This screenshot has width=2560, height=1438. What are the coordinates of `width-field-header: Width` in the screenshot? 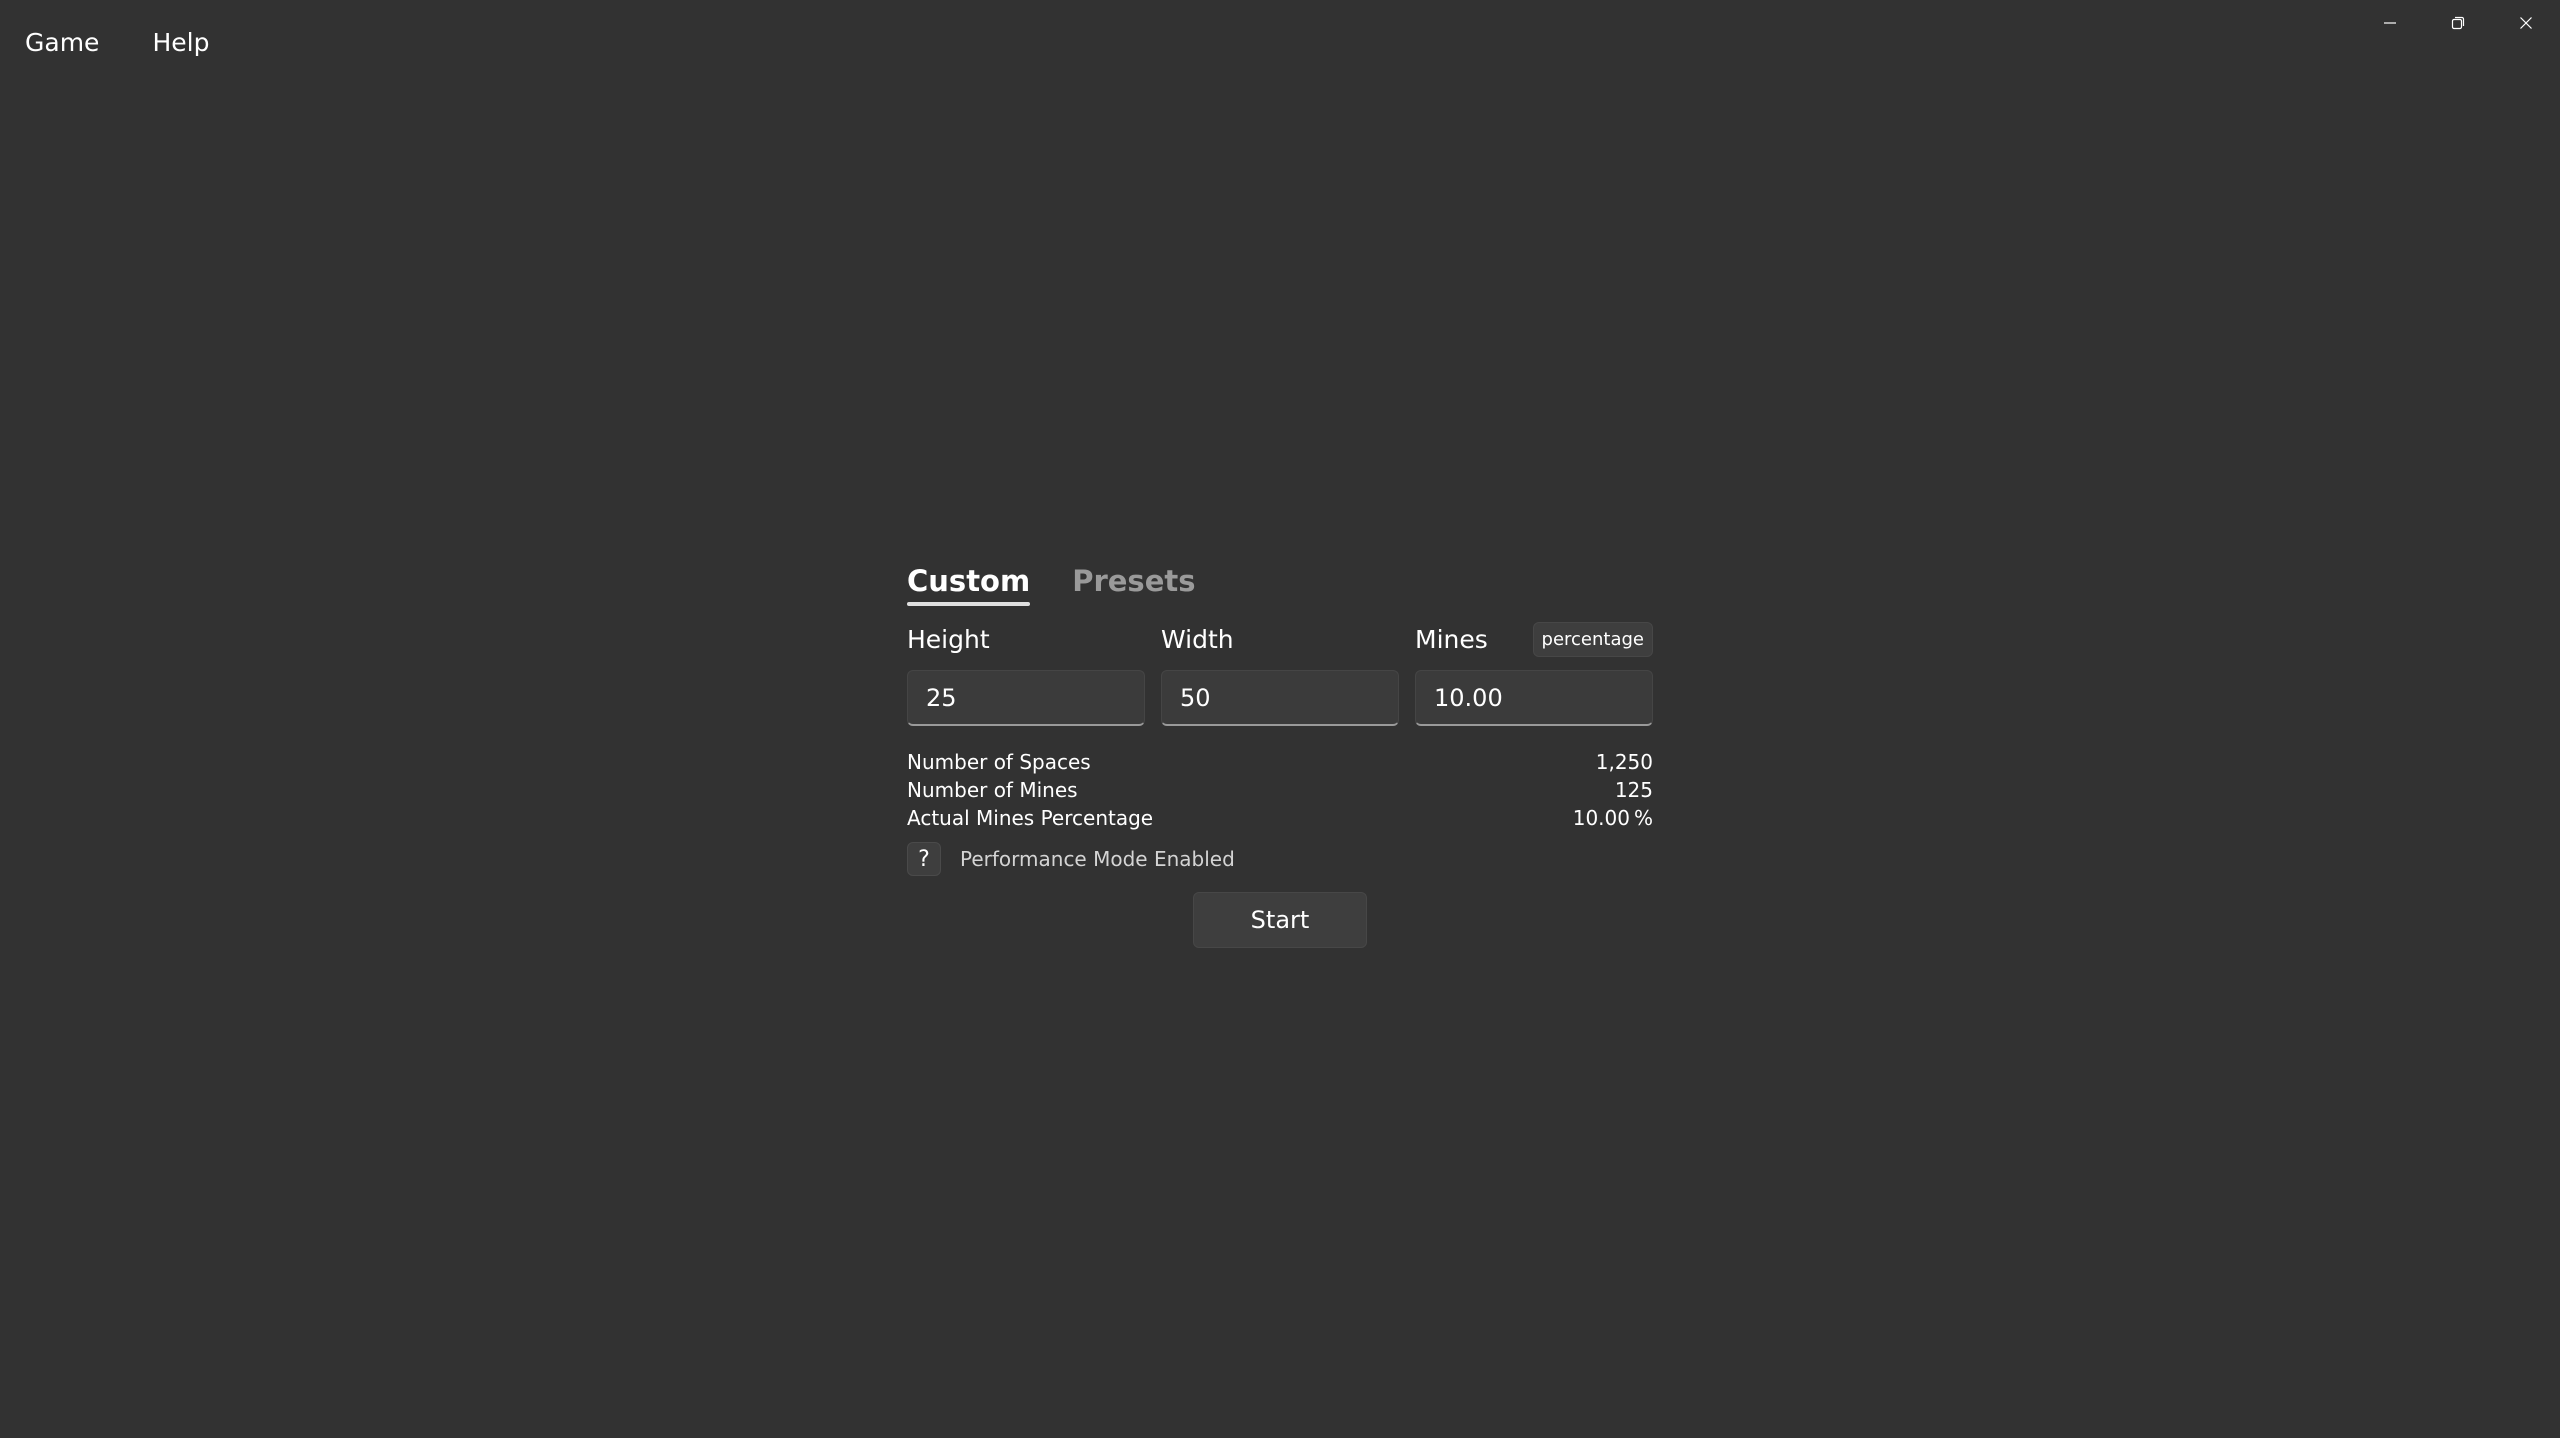 It's located at (1280, 639).